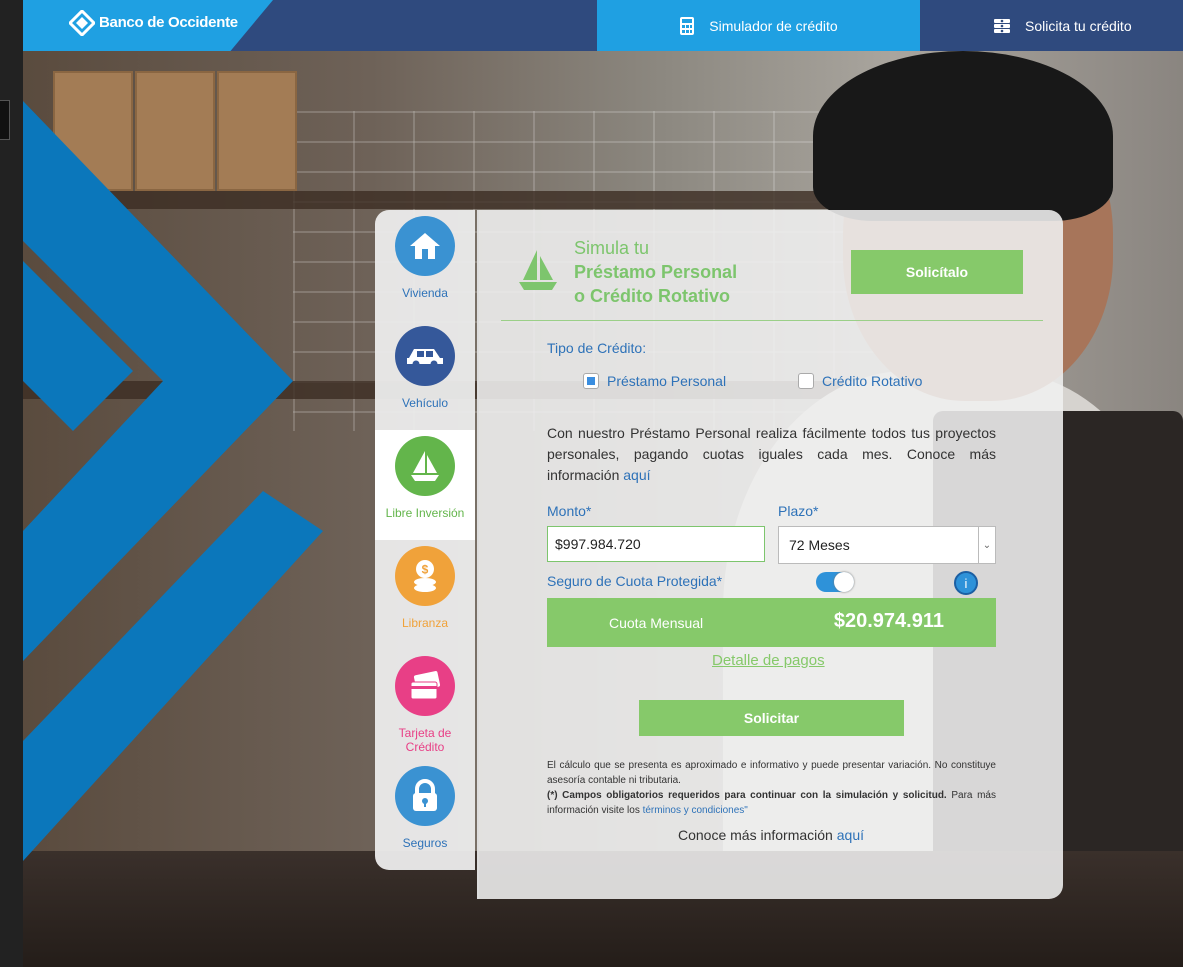 The height and width of the screenshot is (967, 1183). I want to click on plazo-select: 72 Meses ⌄, so click(887, 545).